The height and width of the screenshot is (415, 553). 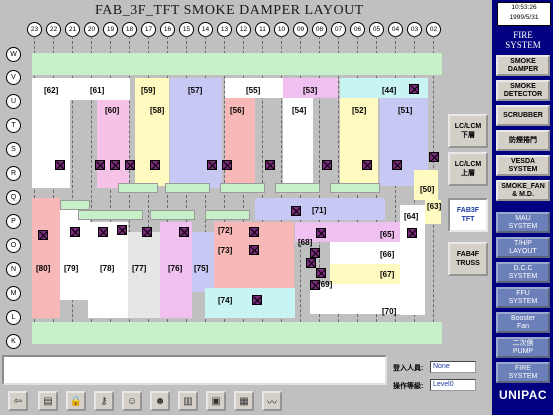 I want to click on menu-smoke-shutter: 防煙捲門, so click(x=523, y=140).